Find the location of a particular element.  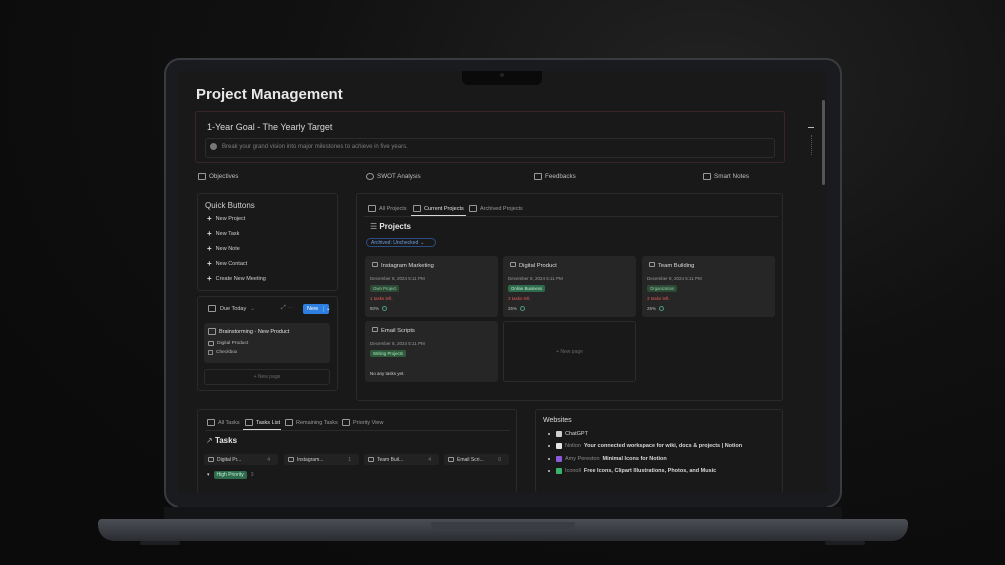

projects-new-page-button: + New page is located at coordinates (569, 351).